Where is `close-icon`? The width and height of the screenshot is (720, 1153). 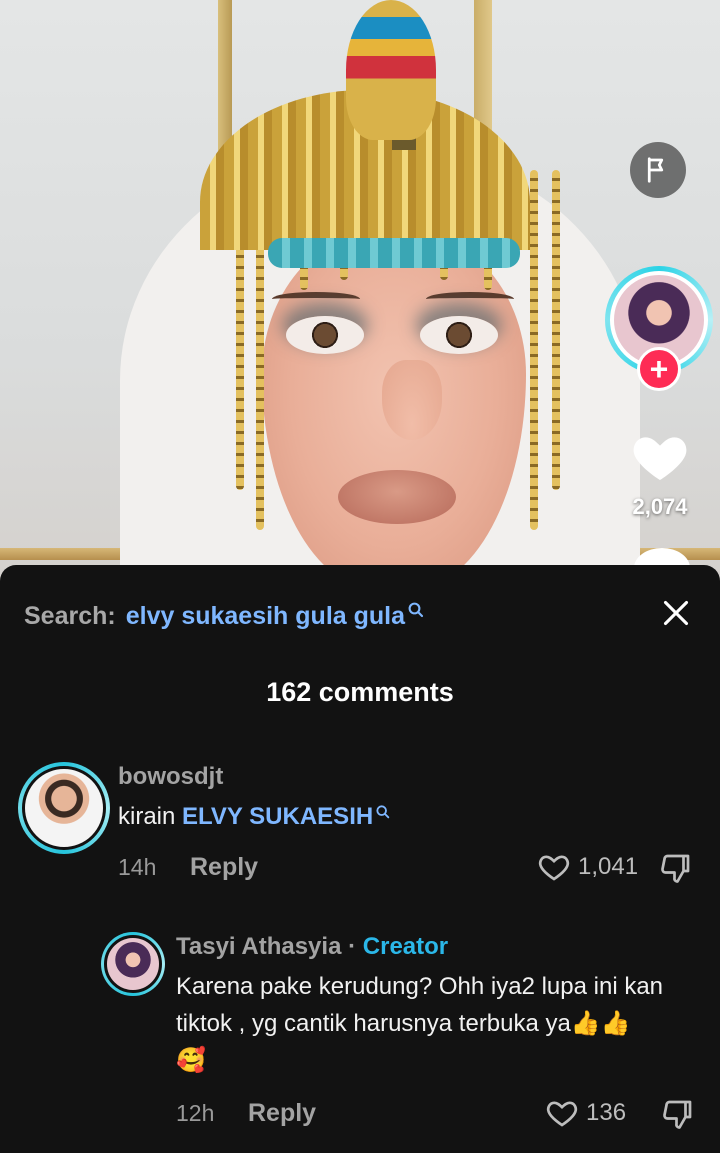
close-icon is located at coordinates (676, 613).